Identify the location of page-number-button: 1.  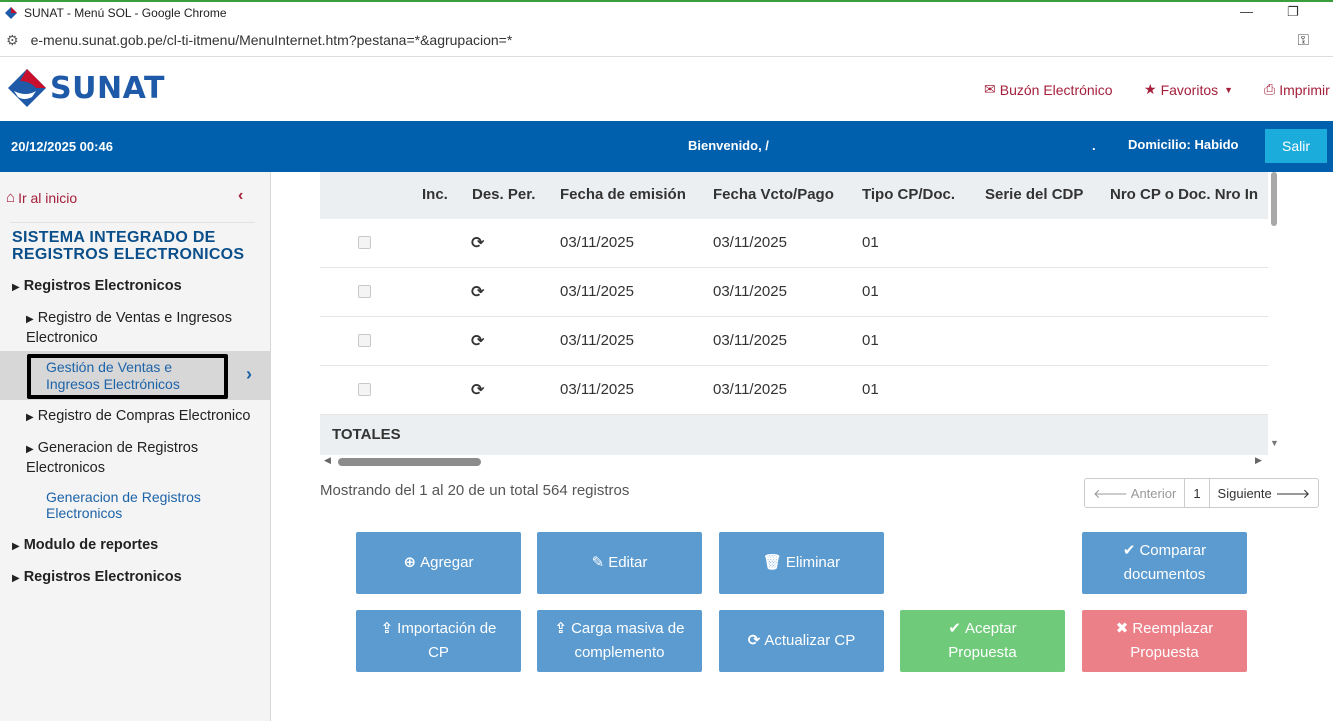
(1197, 493).